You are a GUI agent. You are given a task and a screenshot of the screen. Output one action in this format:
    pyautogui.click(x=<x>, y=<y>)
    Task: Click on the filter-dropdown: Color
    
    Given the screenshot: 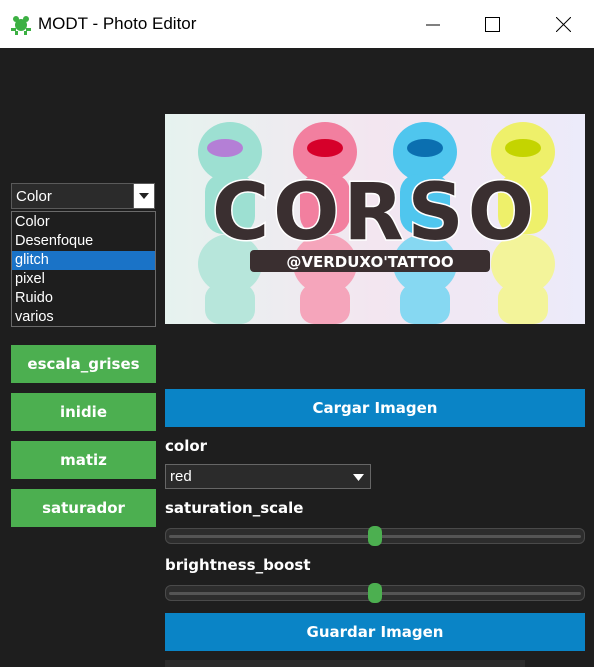 What is the action you would take?
    pyautogui.click(x=83, y=196)
    